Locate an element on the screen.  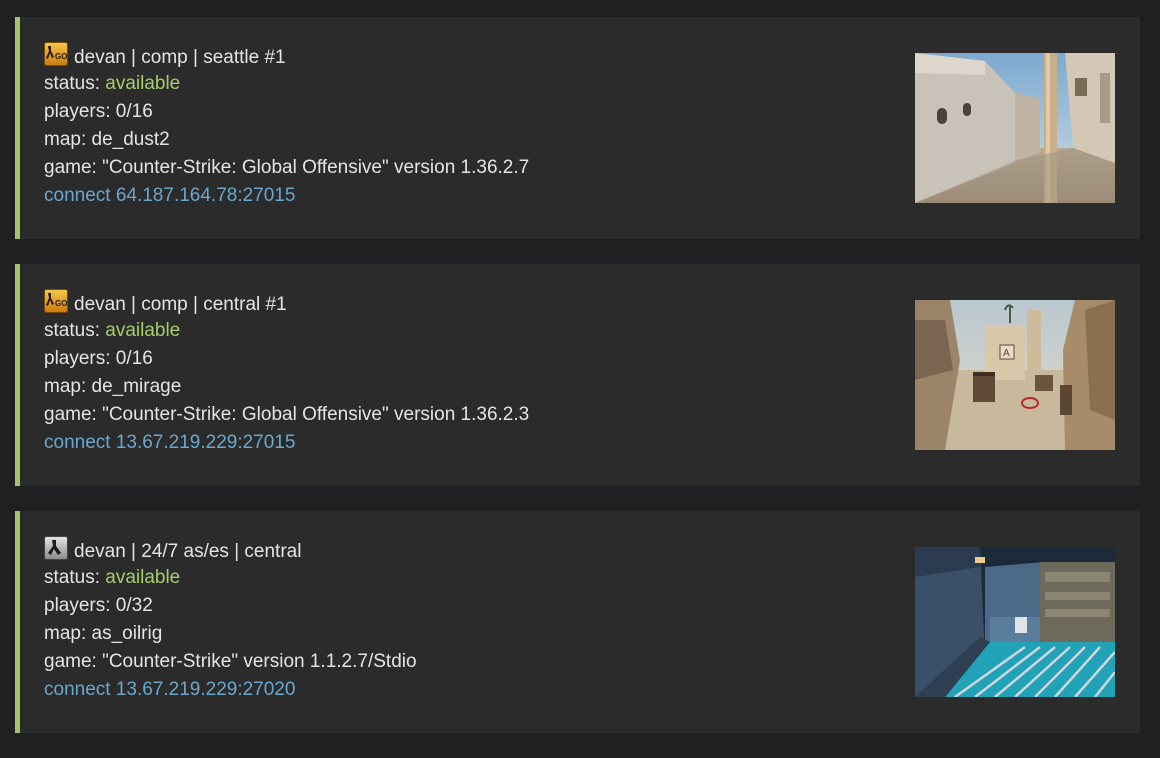
de_dust2-map-thumbnail is located at coordinates (1015, 128).